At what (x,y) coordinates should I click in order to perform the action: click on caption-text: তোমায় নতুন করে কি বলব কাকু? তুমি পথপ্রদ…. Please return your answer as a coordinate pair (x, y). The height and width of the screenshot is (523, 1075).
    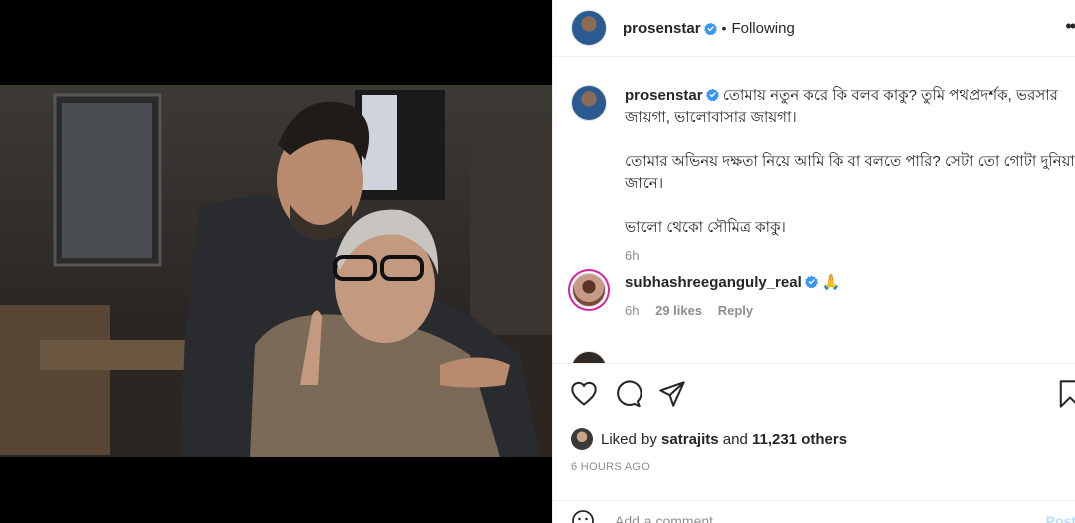
    Looking at the image, I should click on (850, 161).